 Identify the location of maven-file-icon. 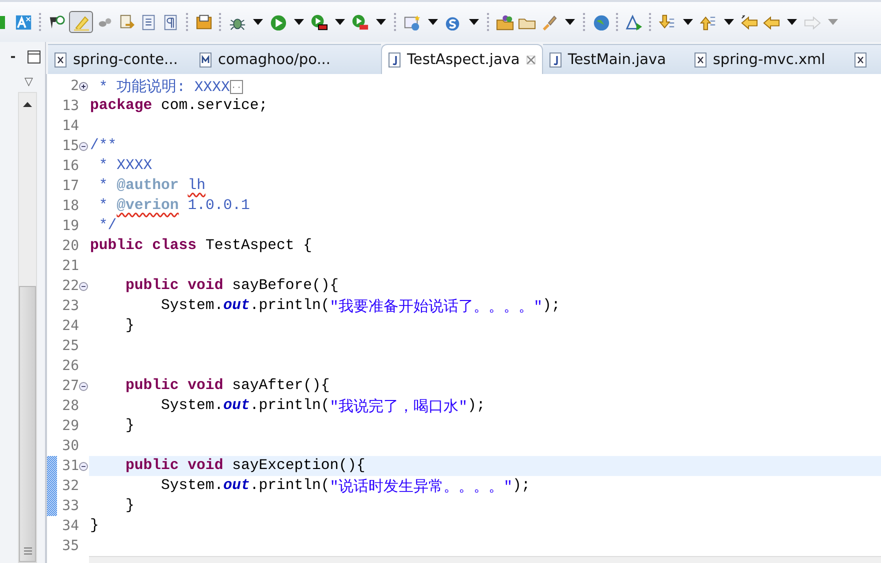
(205, 60).